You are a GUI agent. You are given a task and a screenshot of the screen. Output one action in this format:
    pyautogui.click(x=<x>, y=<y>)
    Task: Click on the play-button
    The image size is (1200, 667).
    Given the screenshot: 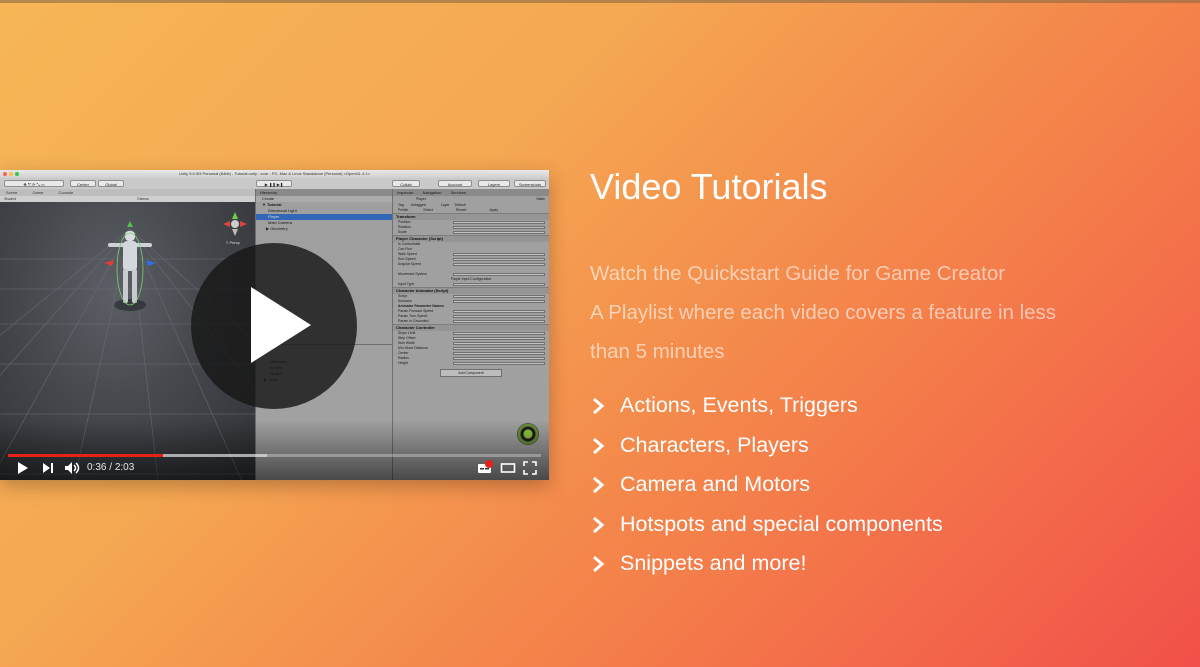 What is the action you would take?
    pyautogui.click(x=22, y=468)
    